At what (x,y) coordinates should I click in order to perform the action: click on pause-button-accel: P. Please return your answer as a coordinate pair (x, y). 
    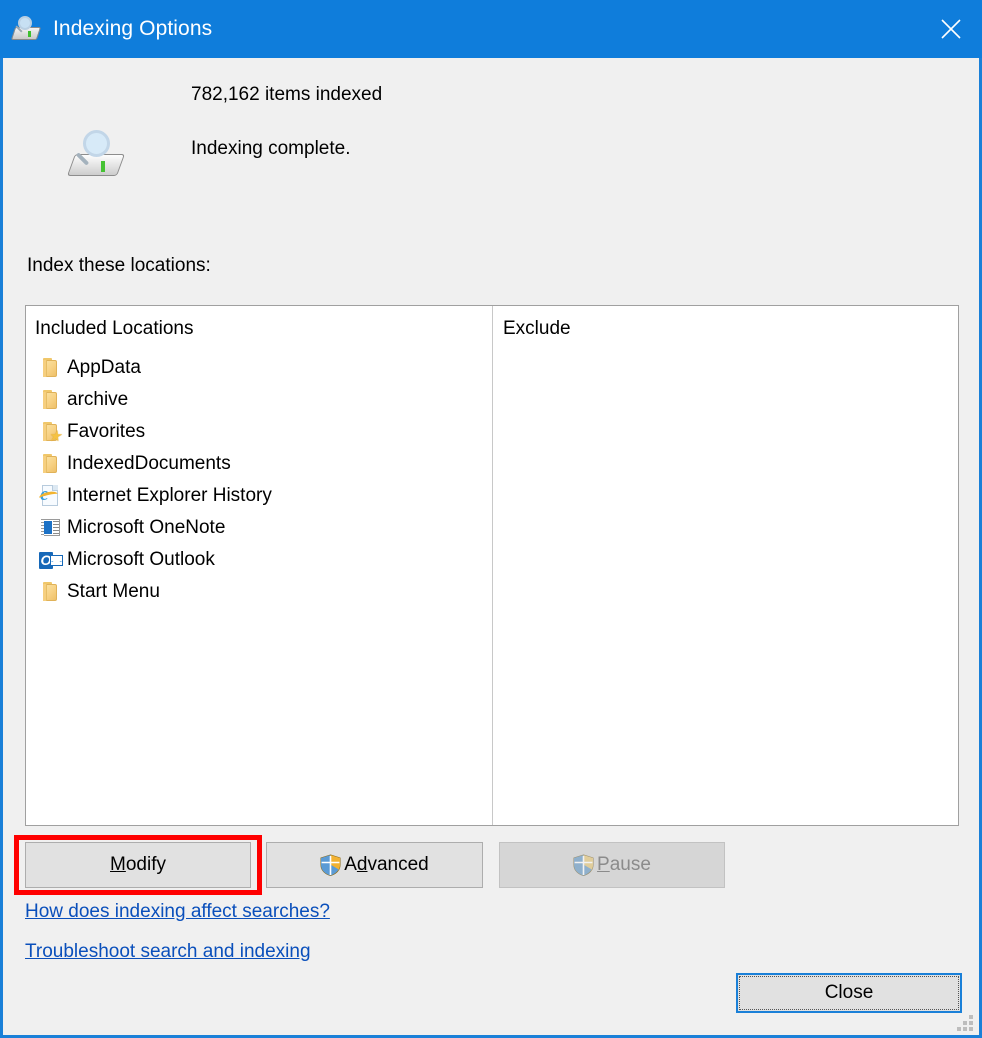
    Looking at the image, I should click on (603, 864).